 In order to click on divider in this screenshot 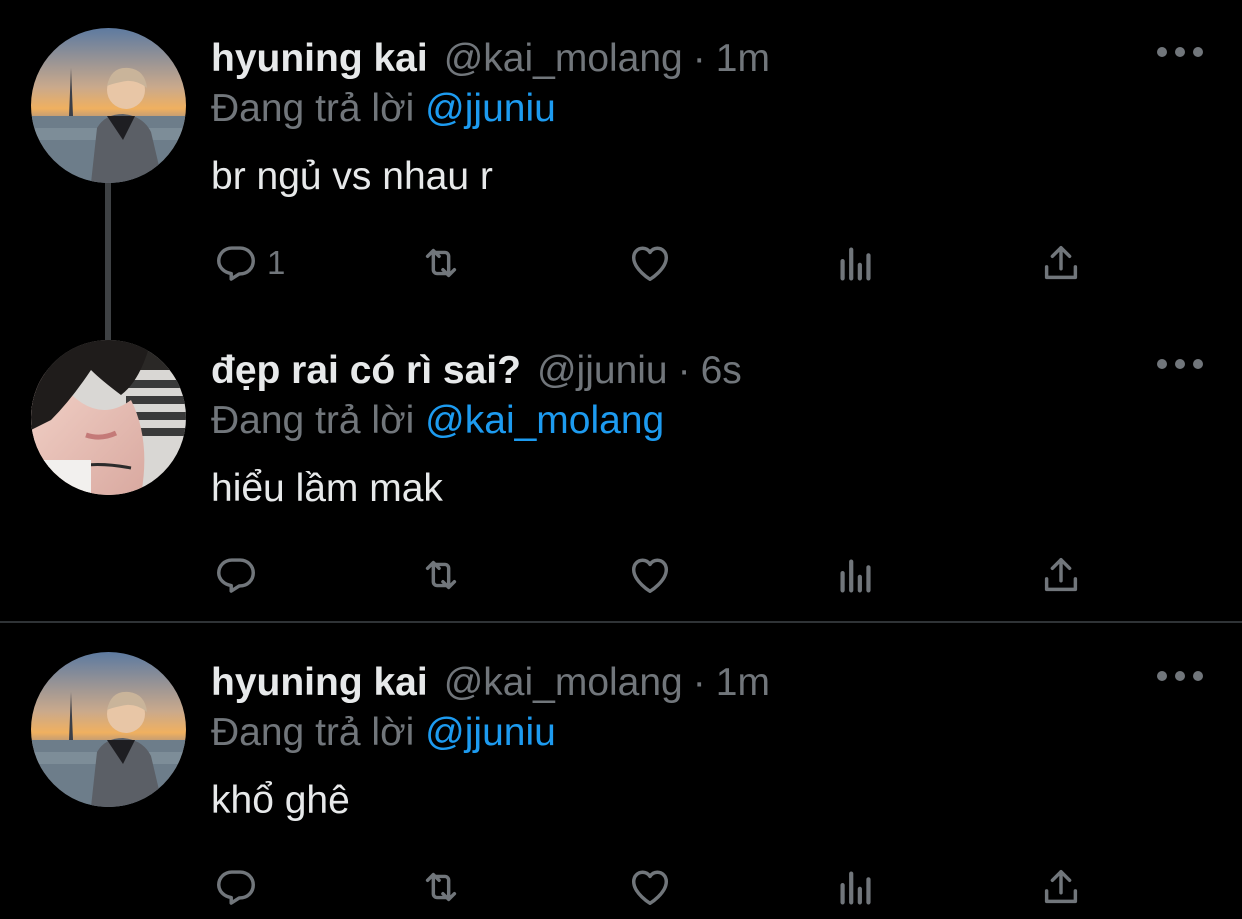, I will do `click(621, 622)`.